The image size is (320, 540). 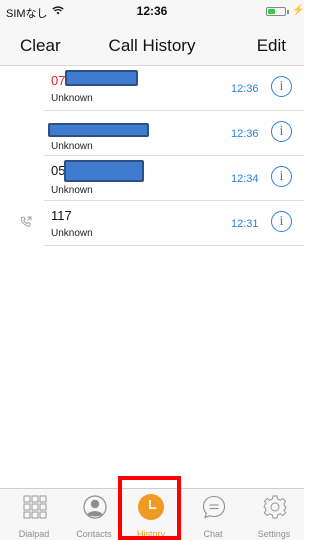 What do you see at coordinates (298, 10) in the screenshot?
I see `charging-icon: ⚡` at bounding box center [298, 10].